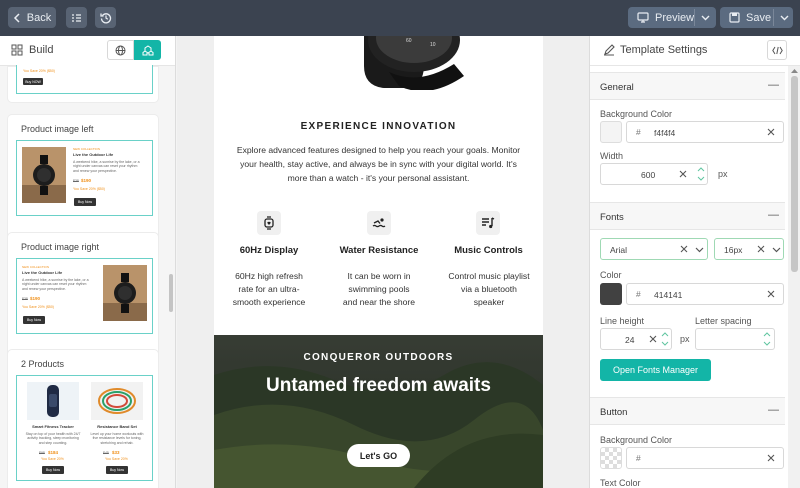 This screenshot has height=488, width=800. What do you see at coordinates (794, 174) in the screenshot?
I see `panel-scrollbar-thumb` at bounding box center [794, 174].